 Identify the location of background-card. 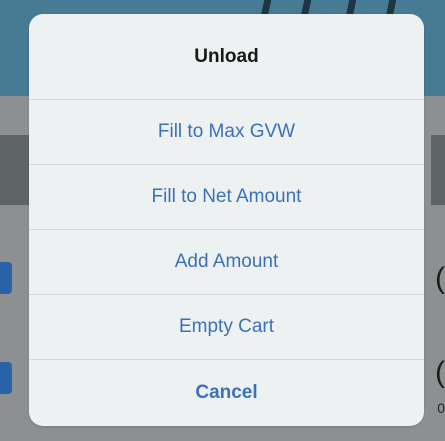
(438, 170).